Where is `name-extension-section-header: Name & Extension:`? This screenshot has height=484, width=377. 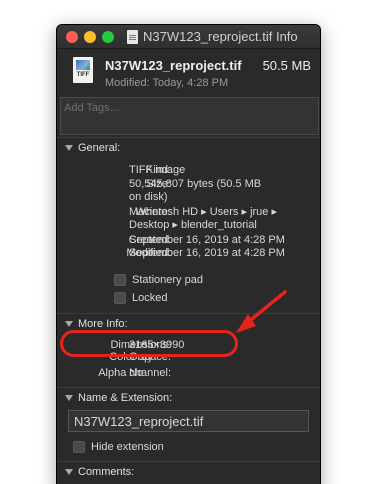
name-extension-section-header: Name & Extension: is located at coordinates (188, 397).